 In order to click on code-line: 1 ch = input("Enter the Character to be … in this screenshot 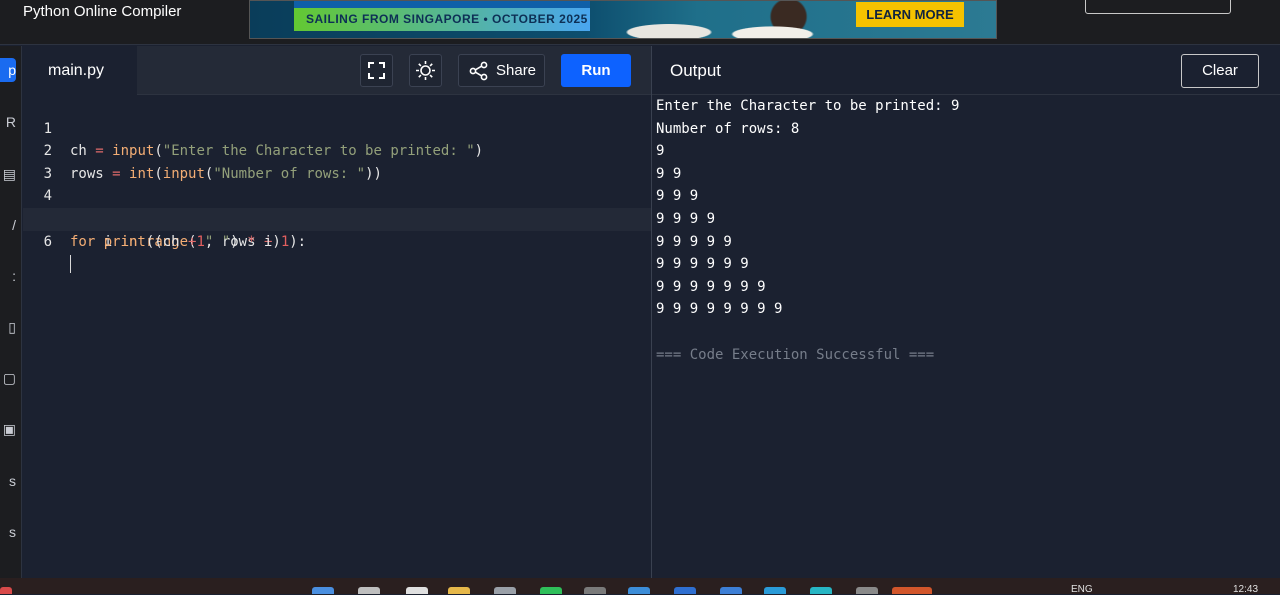, I will do `click(337, 127)`.